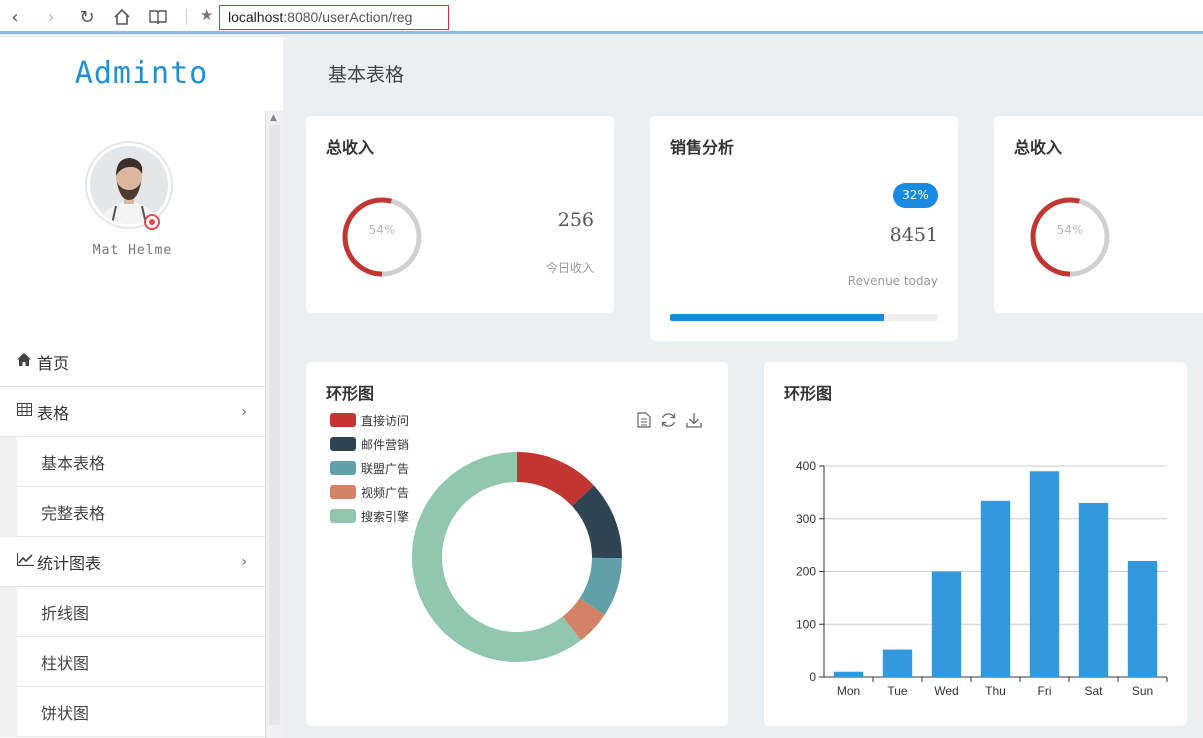  What do you see at coordinates (132, 562) in the screenshot?
I see `sidebar-item-charts: 统计图表 ›` at bounding box center [132, 562].